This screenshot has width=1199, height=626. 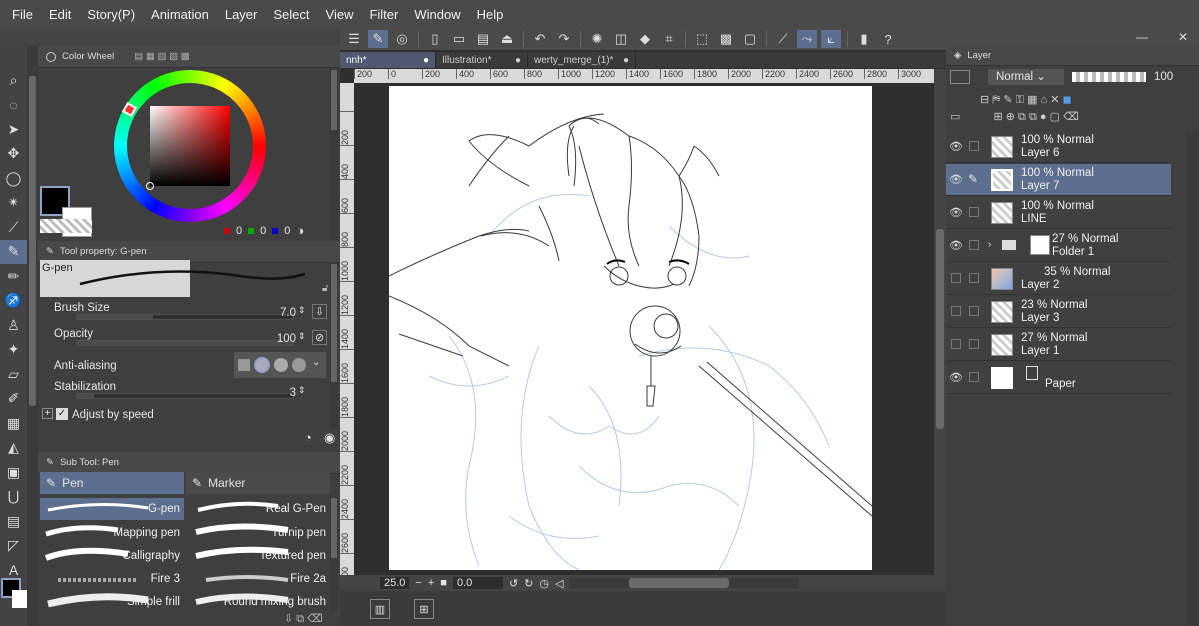 What do you see at coordinates (1043, 117) in the screenshot?
I see `mask-add-icon: ●` at bounding box center [1043, 117].